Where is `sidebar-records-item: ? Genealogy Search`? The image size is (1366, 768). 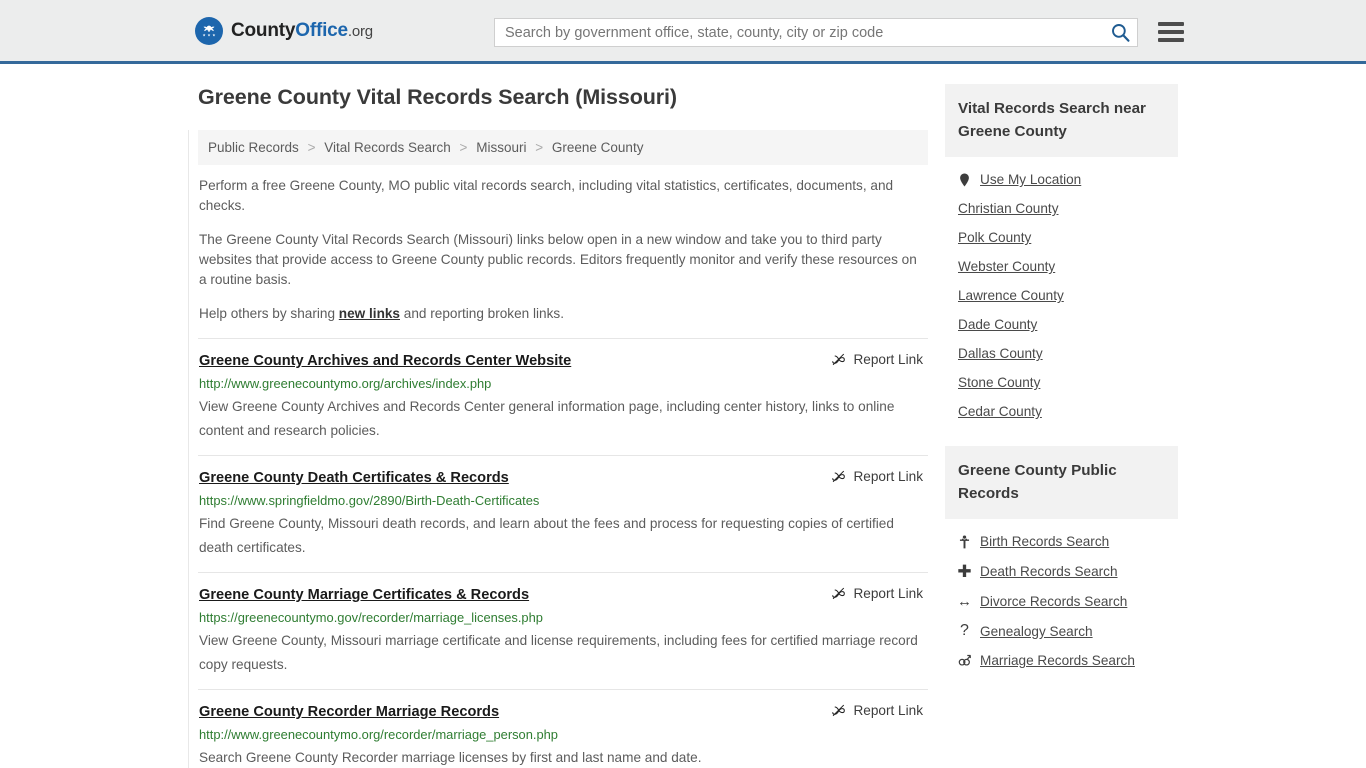 sidebar-records-item: ? Genealogy Search is located at coordinates (1061, 631).